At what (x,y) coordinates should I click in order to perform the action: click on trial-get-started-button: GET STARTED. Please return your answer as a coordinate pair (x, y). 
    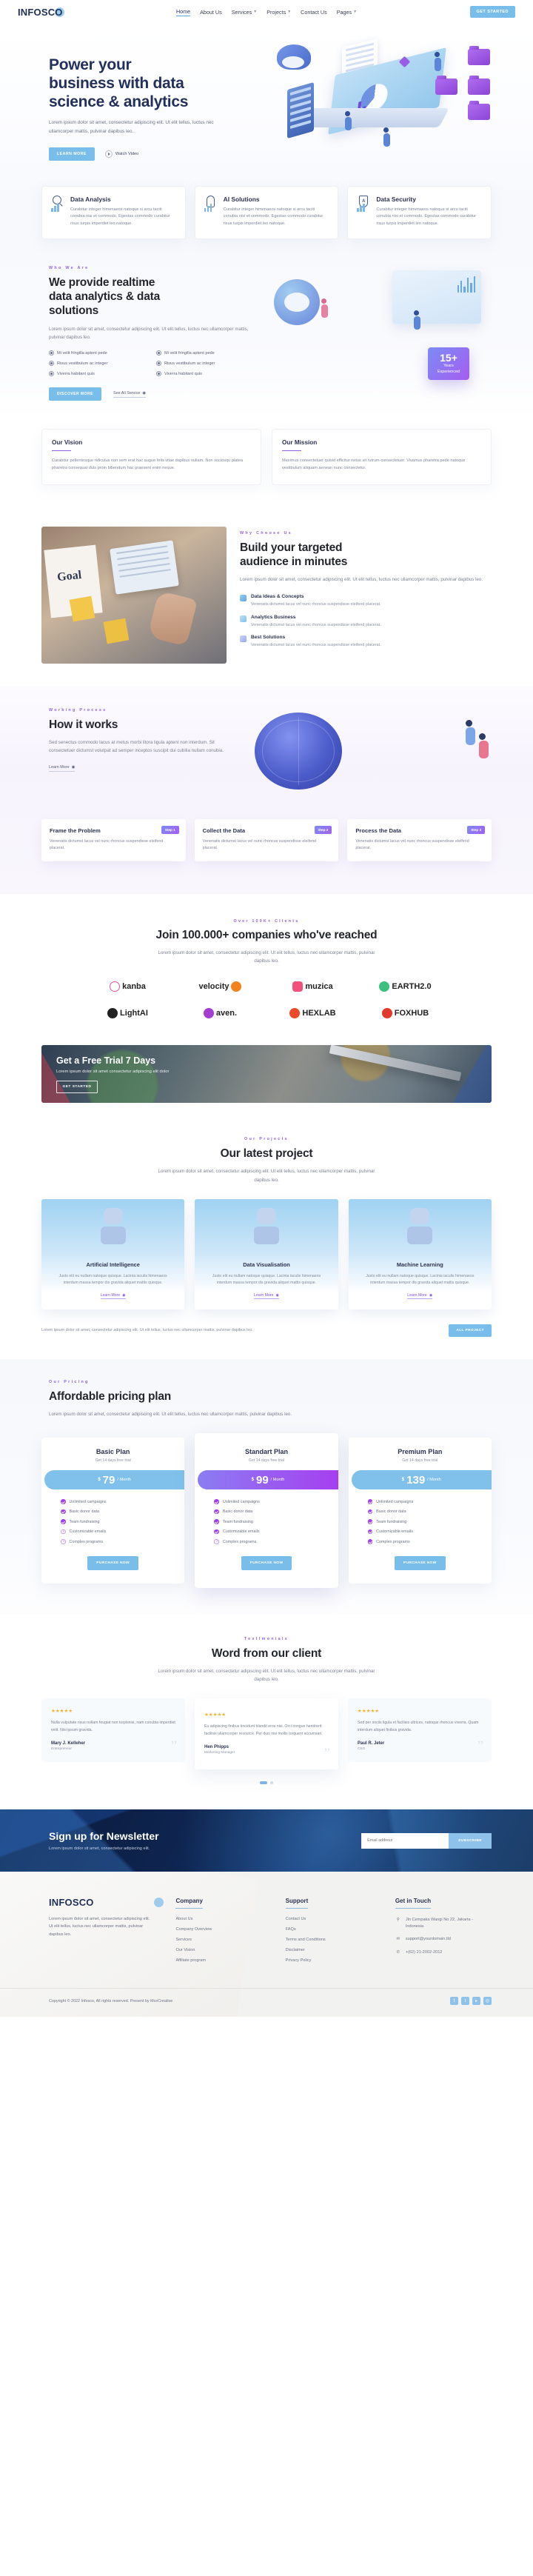
    Looking at the image, I should click on (77, 1086).